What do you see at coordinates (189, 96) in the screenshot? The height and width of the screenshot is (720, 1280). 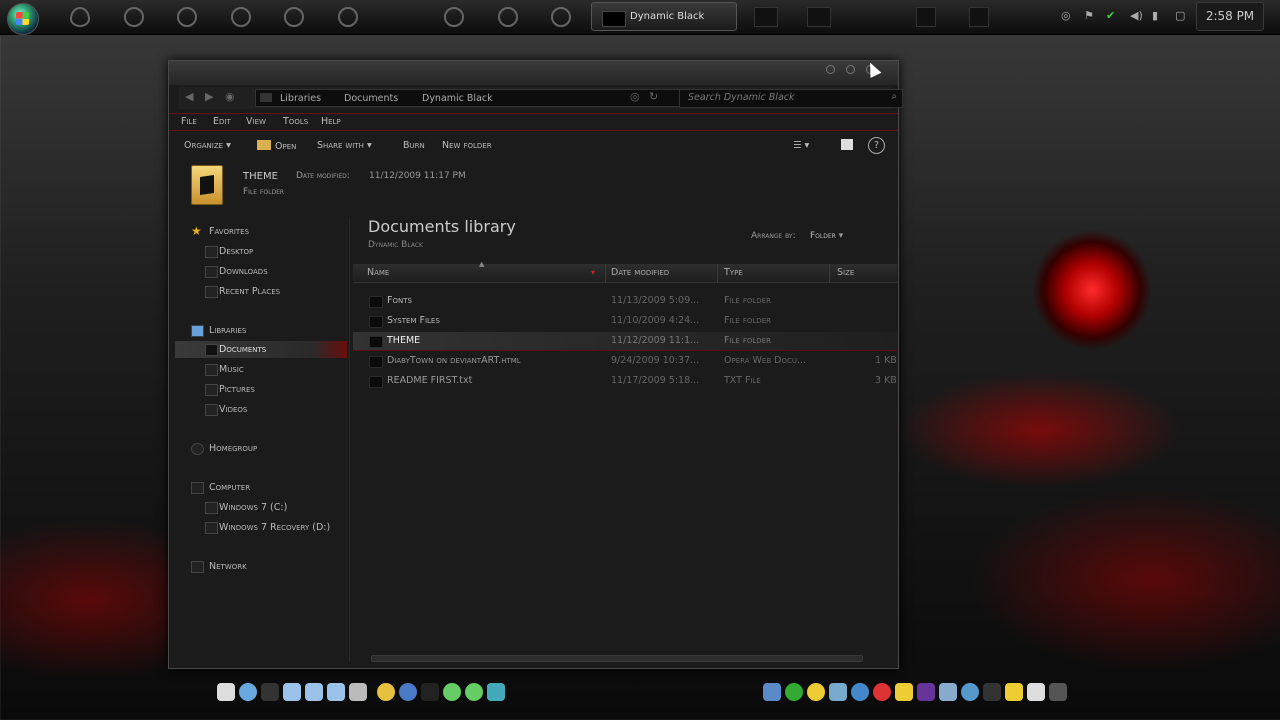 I see `back-button: ◀` at bounding box center [189, 96].